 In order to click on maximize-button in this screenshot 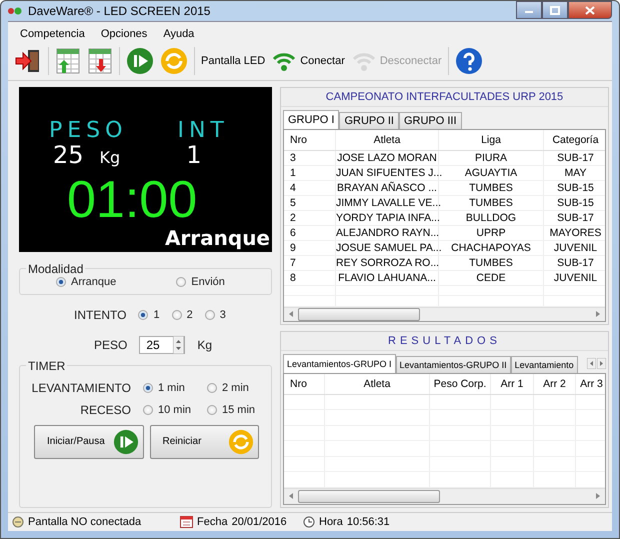, I will do `click(555, 10)`.